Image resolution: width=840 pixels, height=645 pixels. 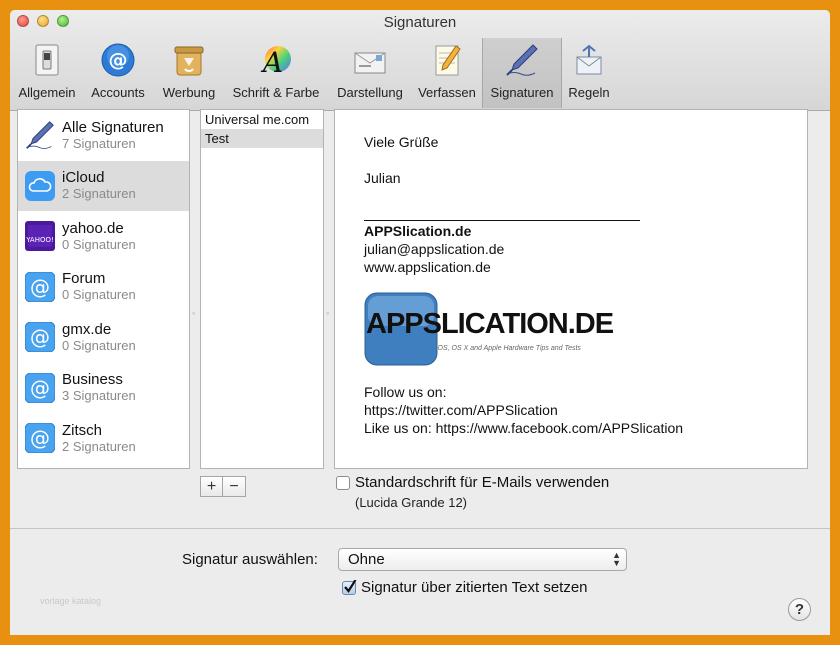 I want to click on switch-icon, so click(x=47, y=60).